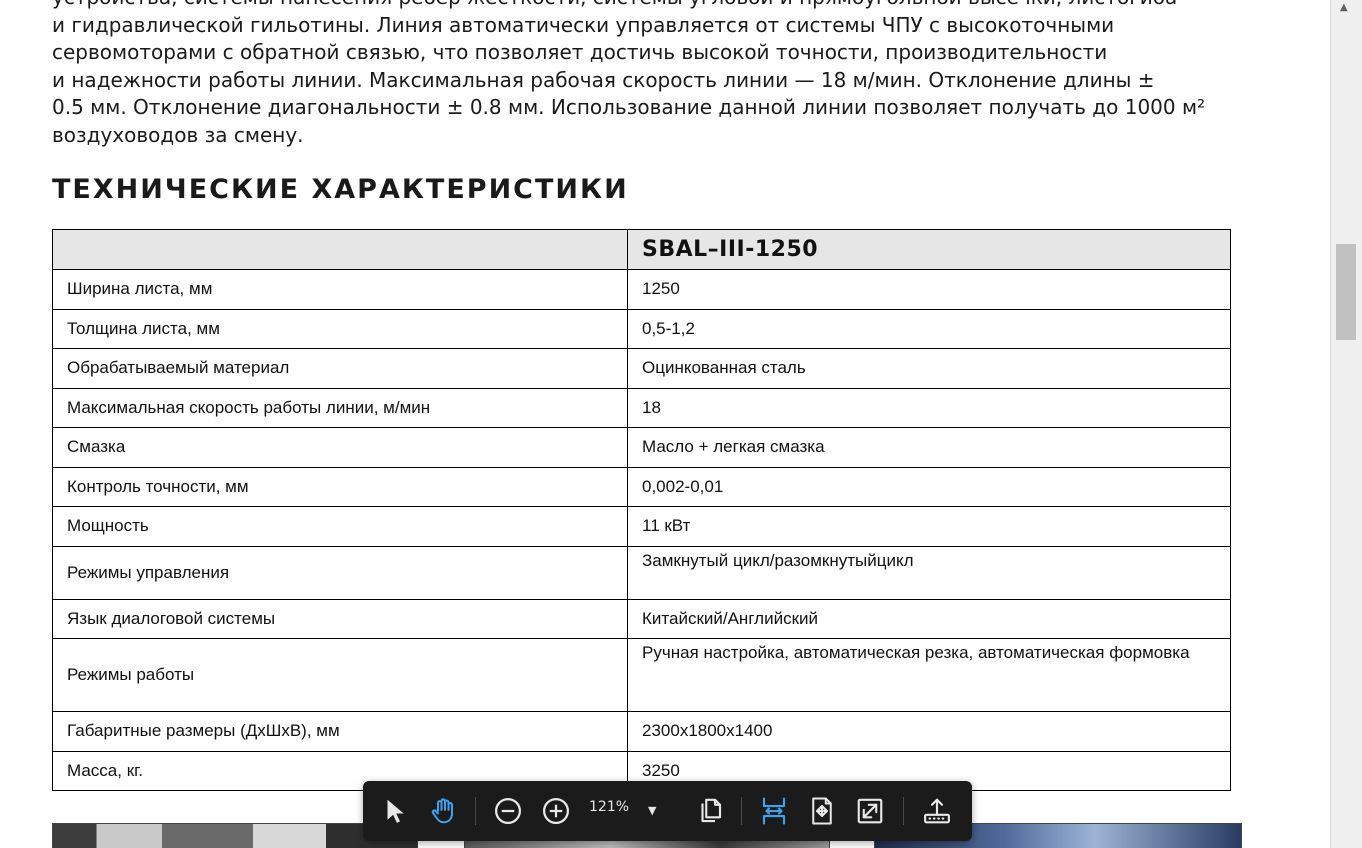 The height and width of the screenshot is (848, 1362). Describe the element at coordinates (340, 189) in the screenshot. I see `section-title: ТЕХНИЧЕСКИЕ ХАРАКТЕРИСТИКИ` at that location.